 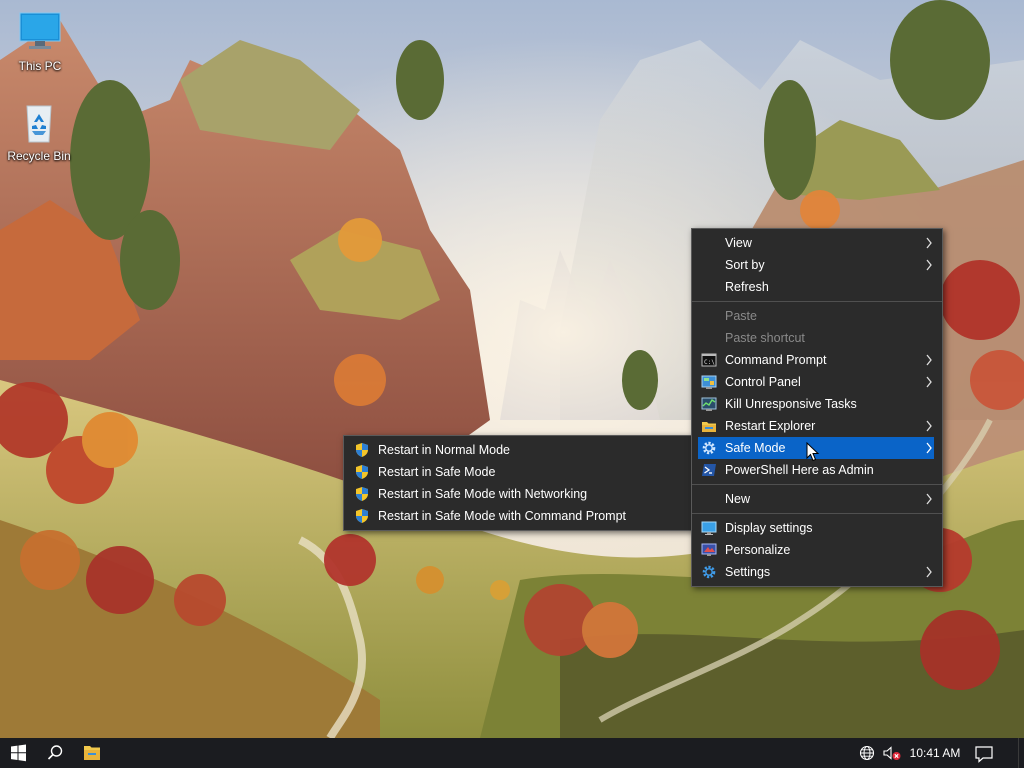 What do you see at coordinates (817, 528) in the screenshot?
I see `menu-item-display-settings: Display settings` at bounding box center [817, 528].